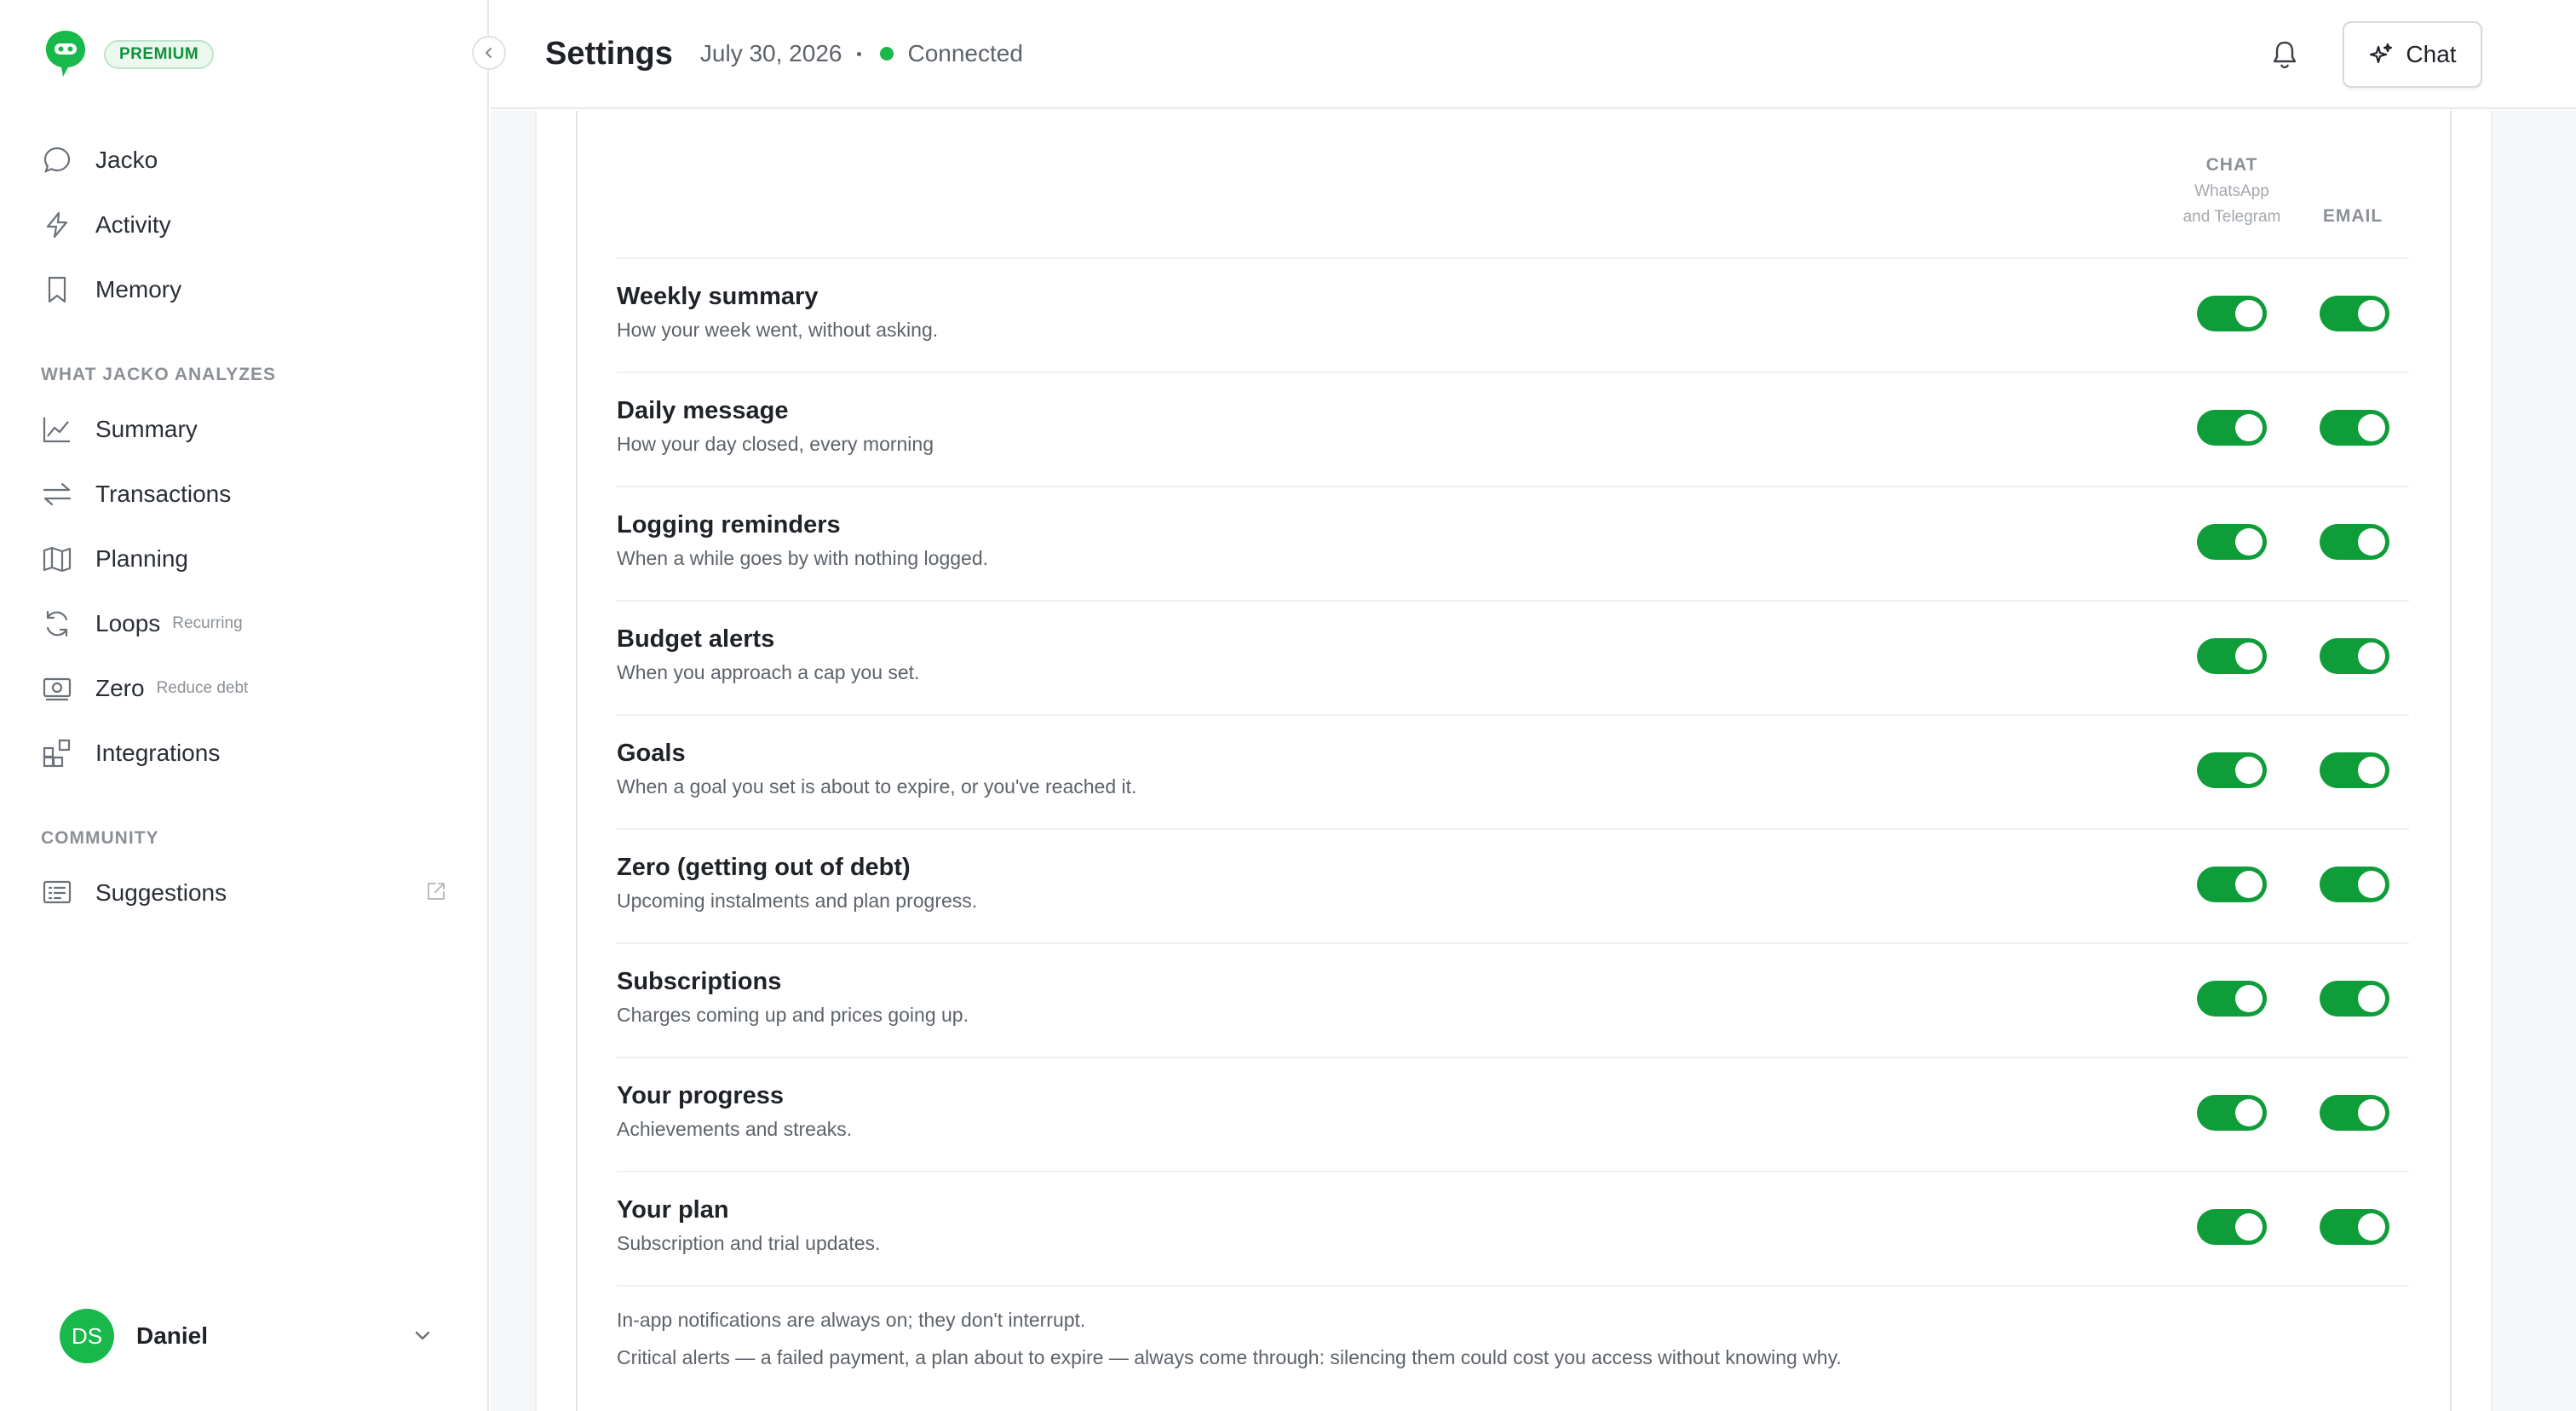  Describe the element at coordinates (247, 1336) in the screenshot. I see `user-menu: DS Daniel` at that location.